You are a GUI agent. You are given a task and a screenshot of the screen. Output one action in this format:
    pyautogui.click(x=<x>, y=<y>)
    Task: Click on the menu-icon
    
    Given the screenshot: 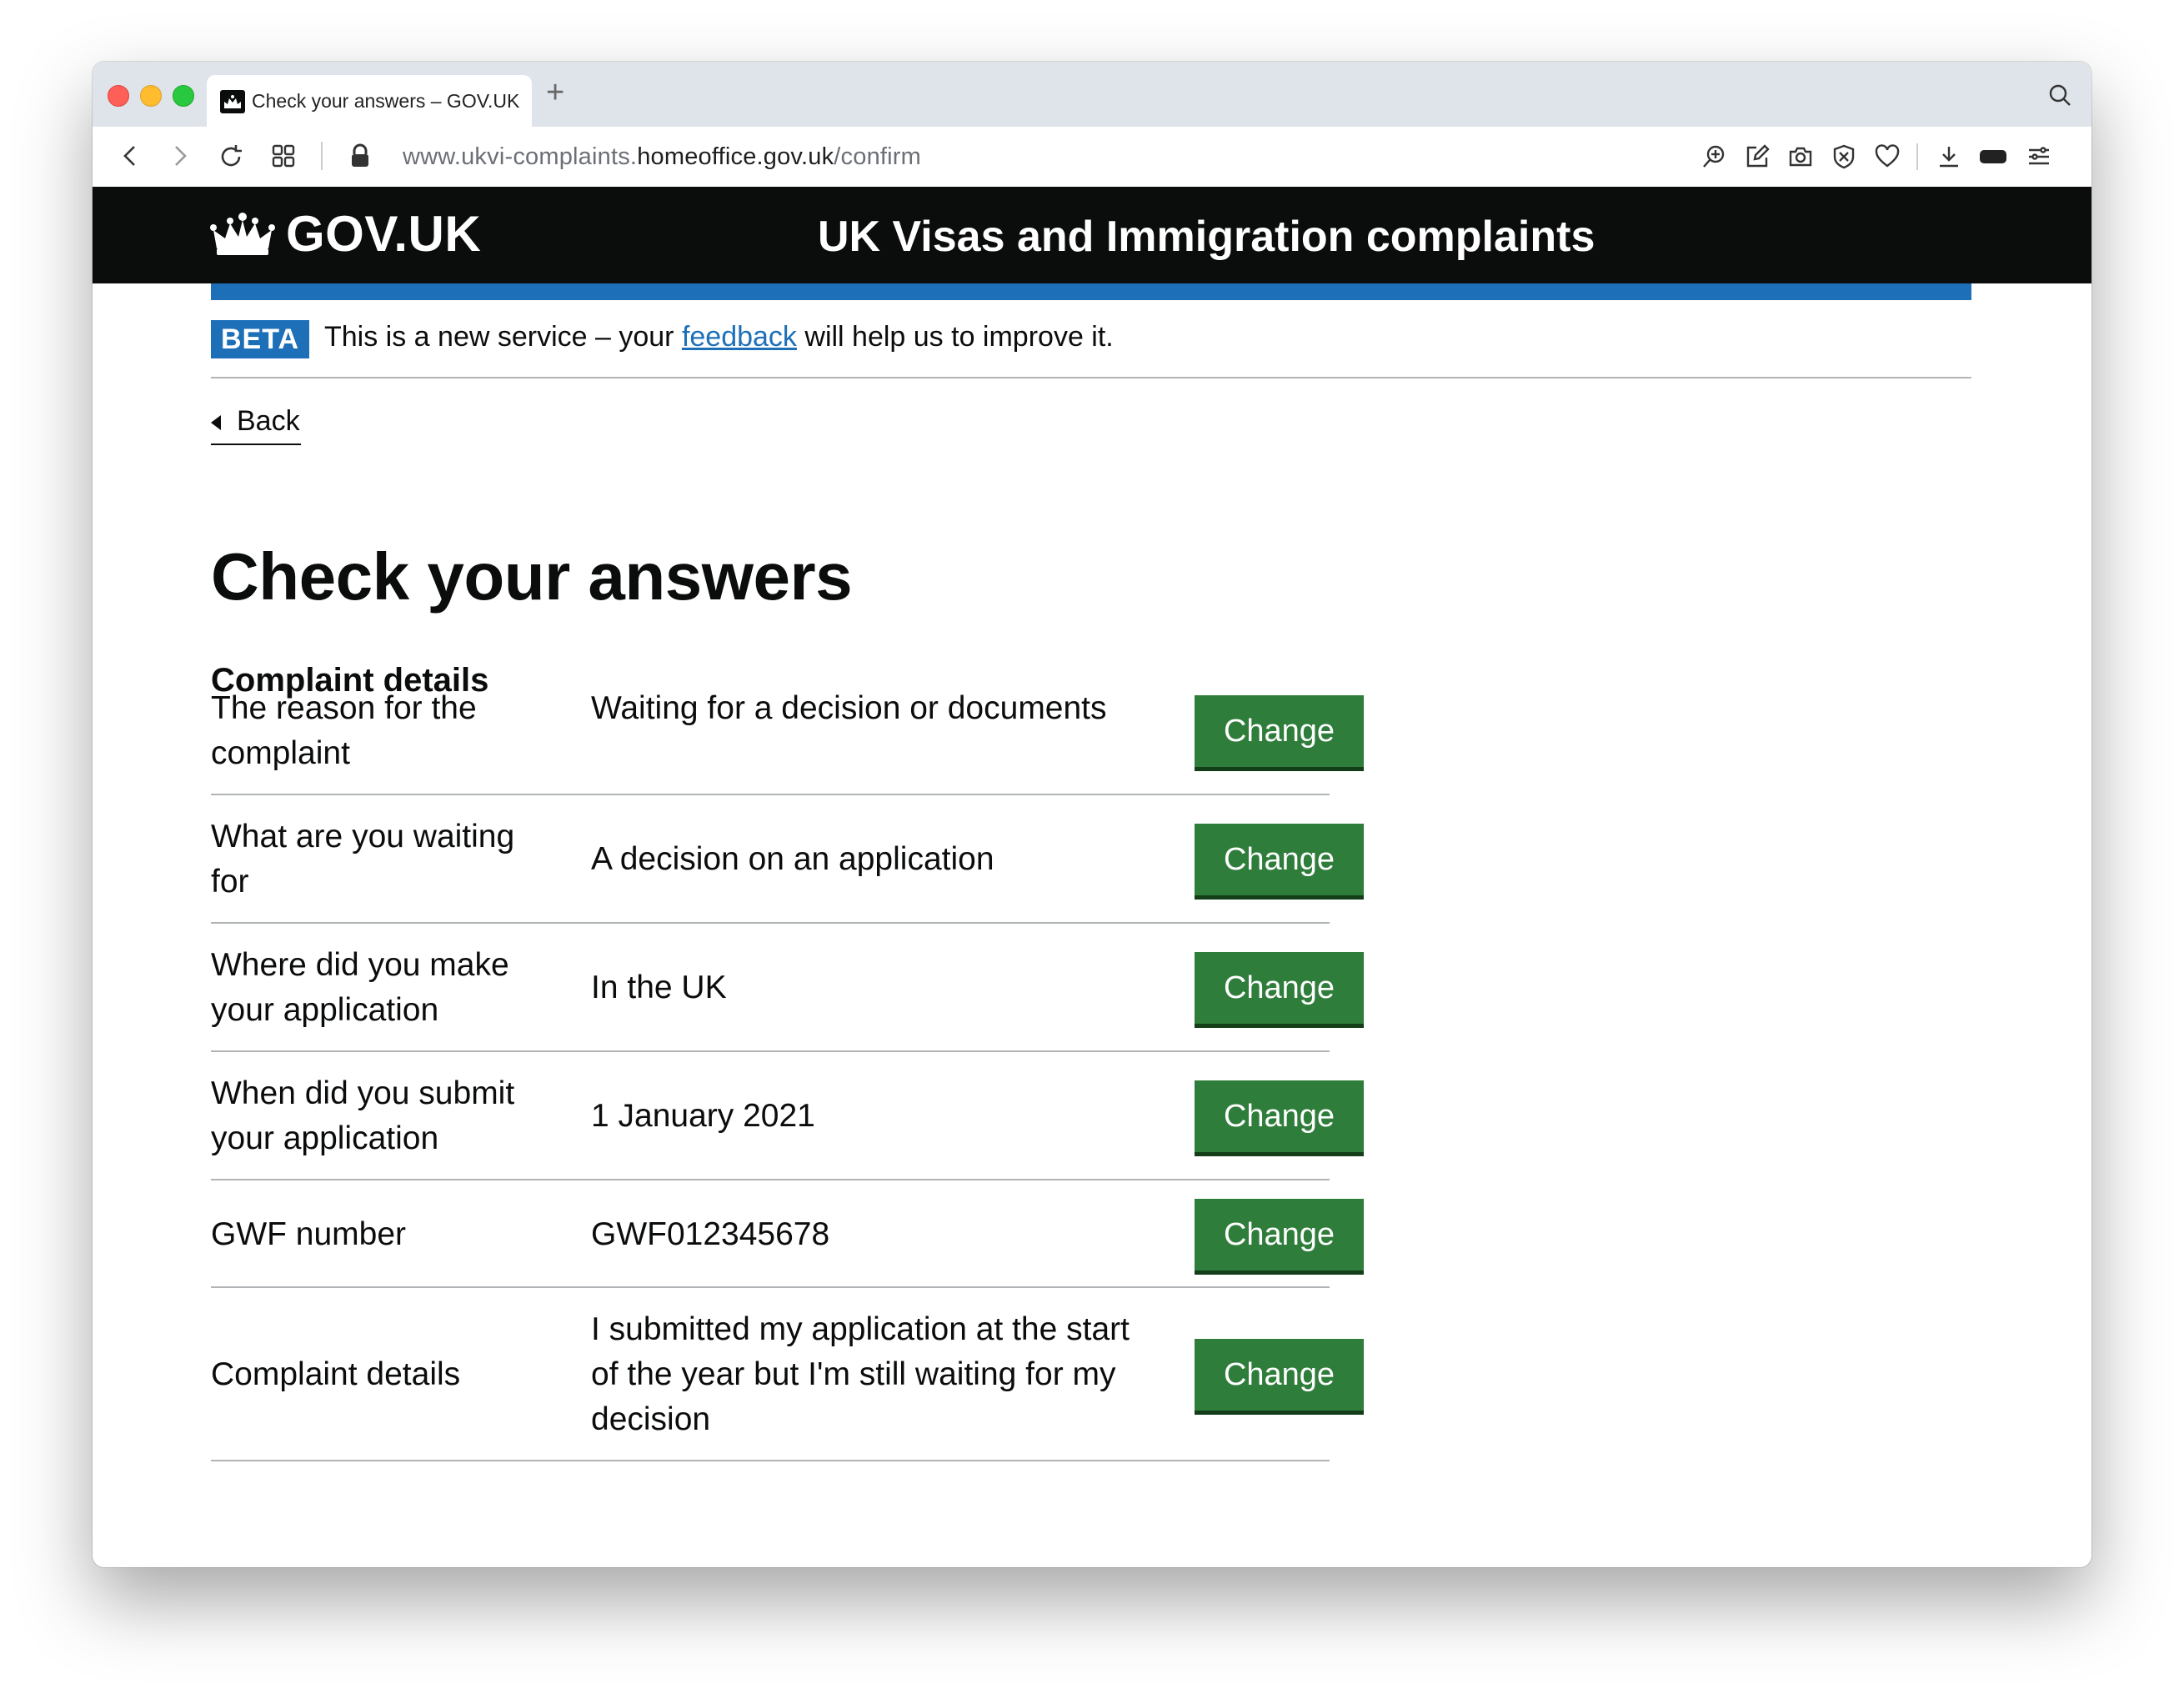 What is the action you would take?
    pyautogui.click(x=2038, y=158)
    